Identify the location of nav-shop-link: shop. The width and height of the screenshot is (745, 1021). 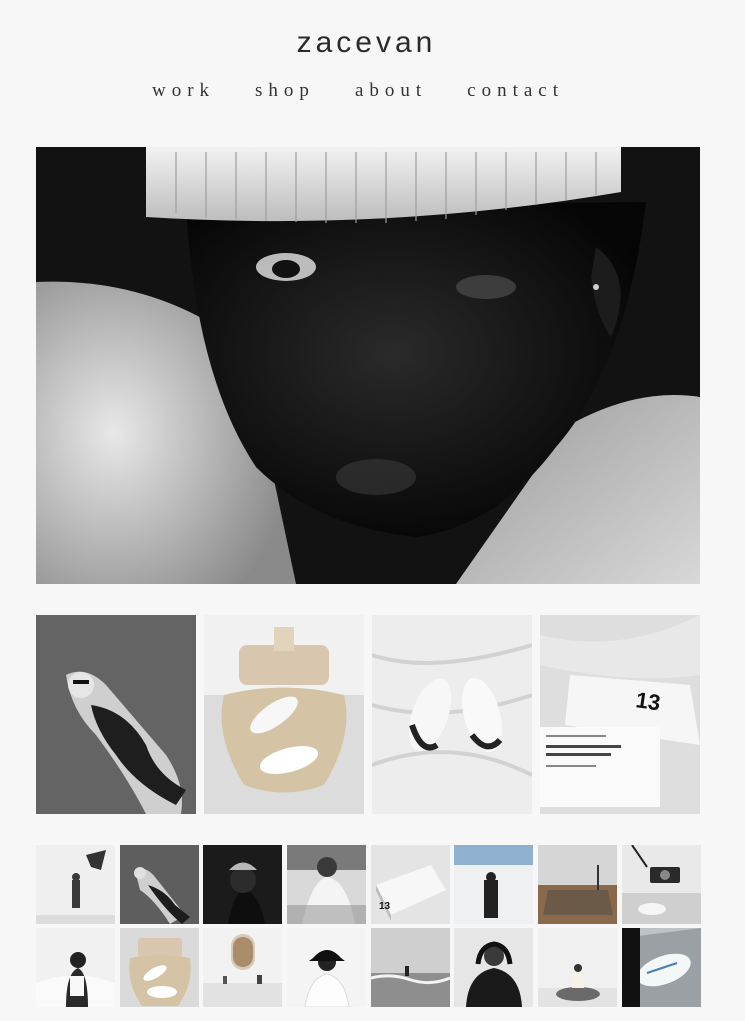
(285, 91).